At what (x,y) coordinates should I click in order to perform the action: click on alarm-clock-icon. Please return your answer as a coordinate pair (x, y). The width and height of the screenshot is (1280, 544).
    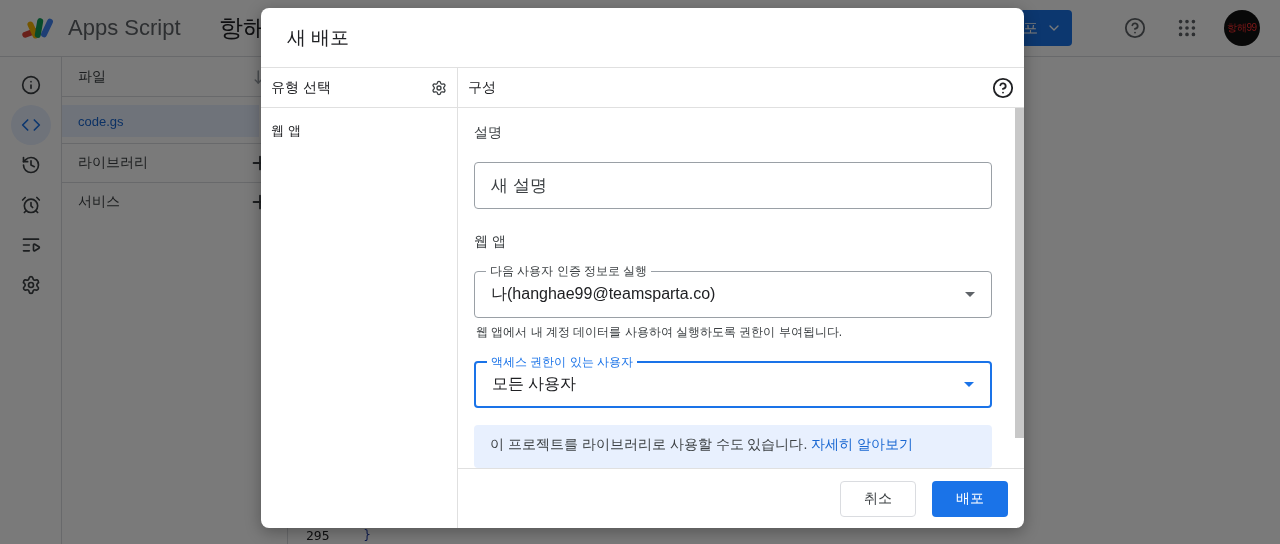
    Looking at the image, I should click on (30, 205).